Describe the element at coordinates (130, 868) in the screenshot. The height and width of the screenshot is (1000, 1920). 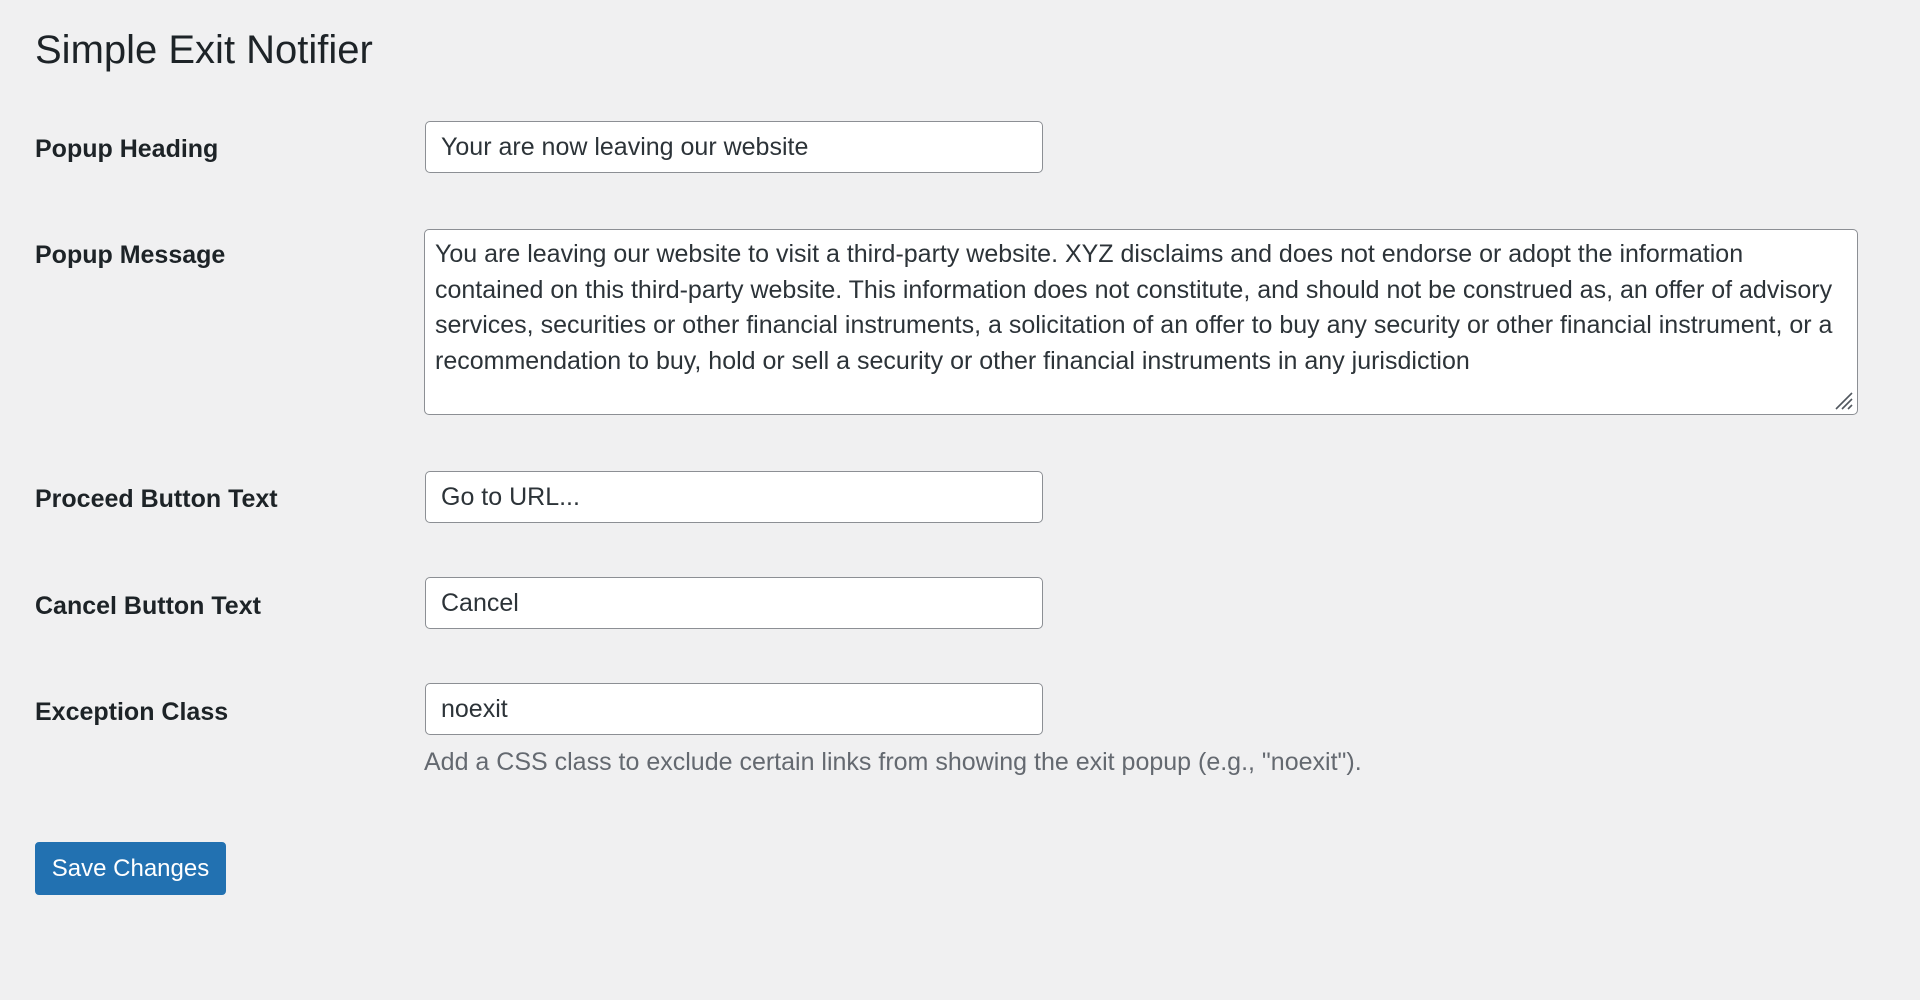
I see `save-changes-button: Save Changes` at that location.